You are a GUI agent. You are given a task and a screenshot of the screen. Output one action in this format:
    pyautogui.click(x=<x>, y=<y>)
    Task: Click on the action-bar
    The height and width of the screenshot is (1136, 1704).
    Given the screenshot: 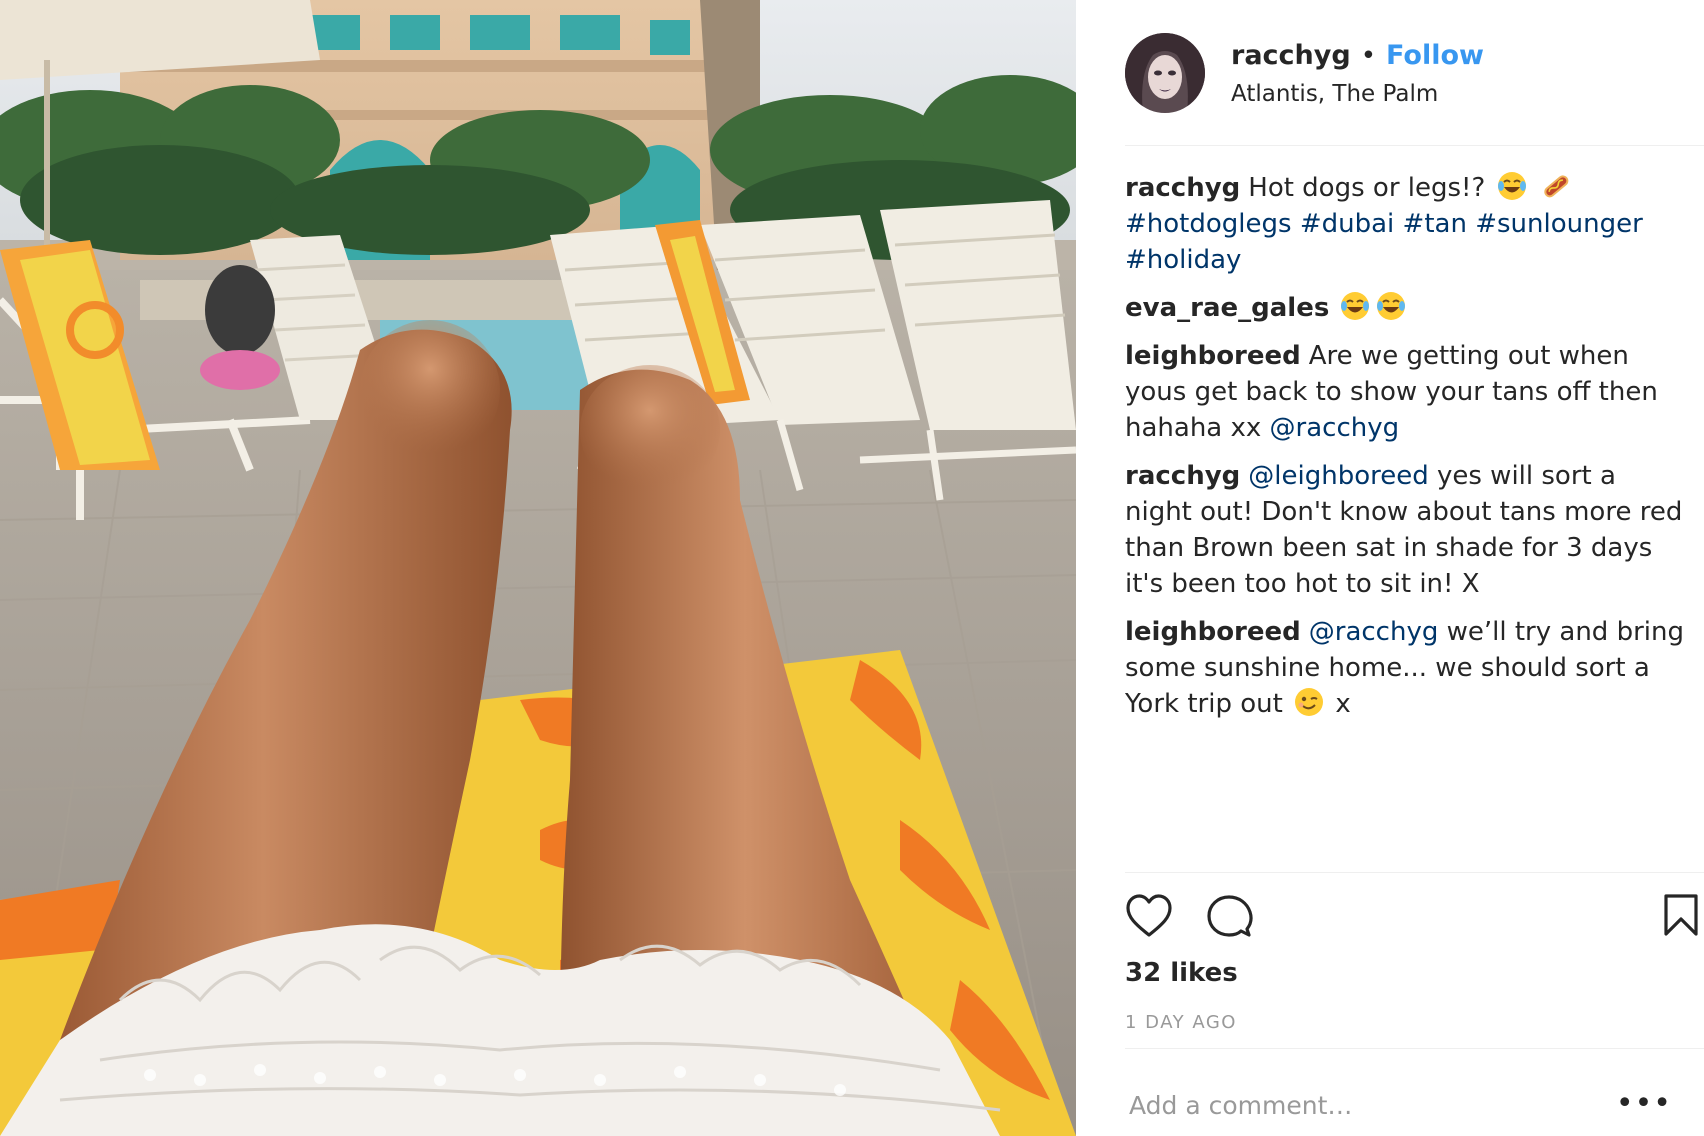 What is the action you would take?
    pyautogui.click(x=1414, y=918)
    